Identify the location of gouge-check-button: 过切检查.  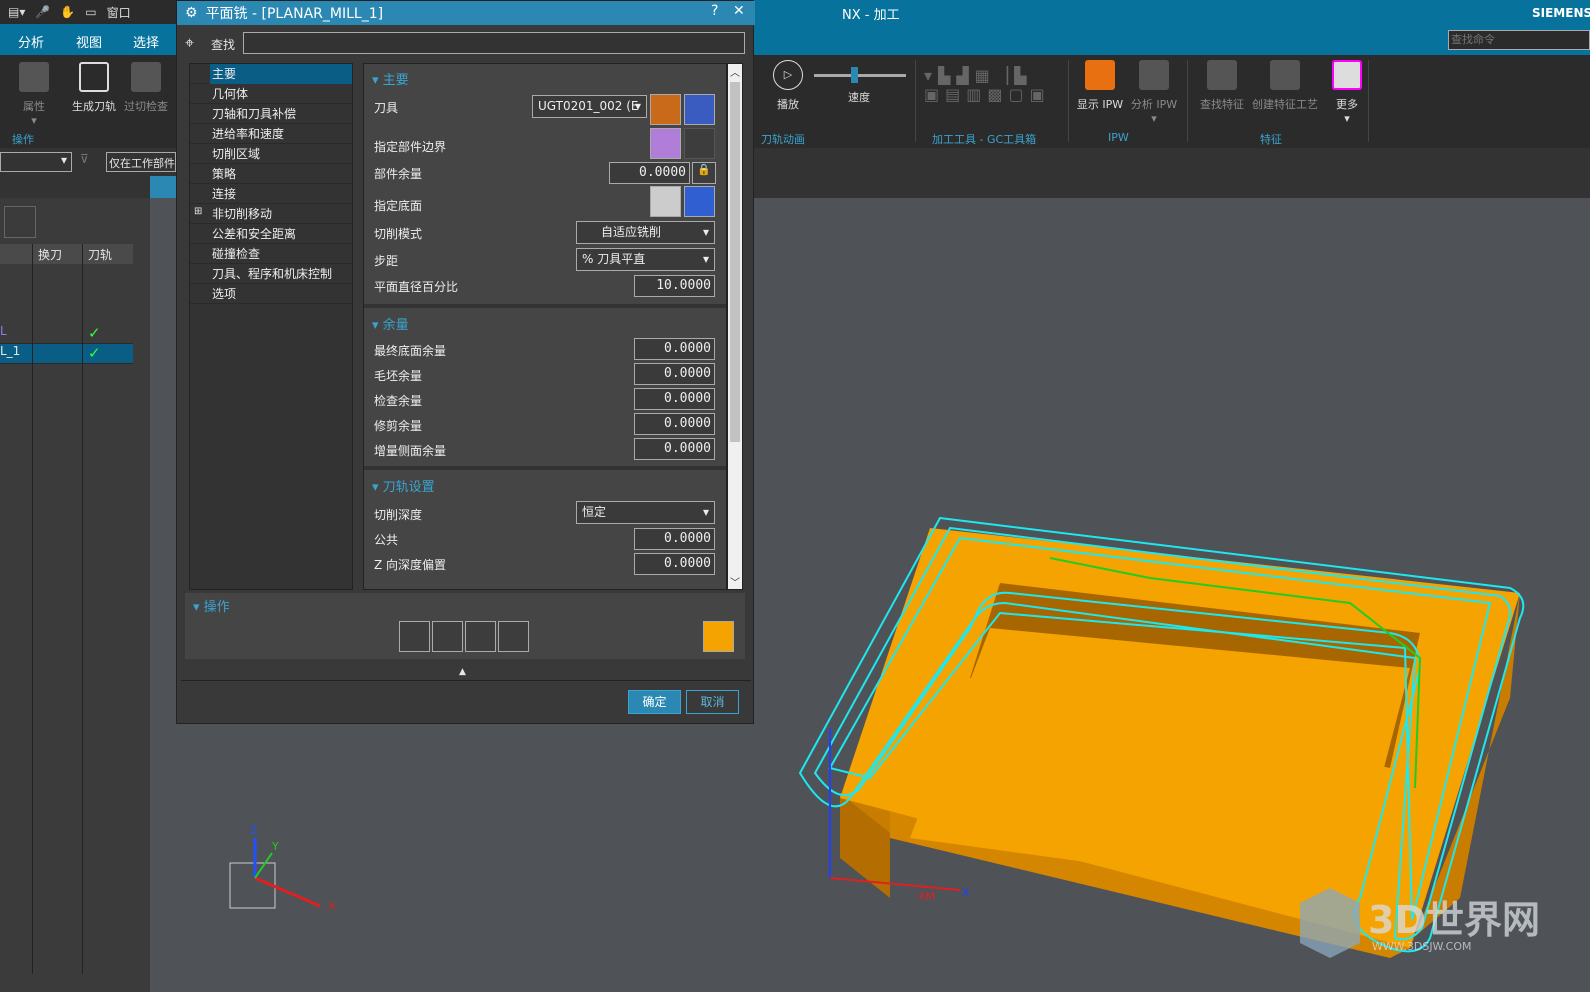
(146, 88).